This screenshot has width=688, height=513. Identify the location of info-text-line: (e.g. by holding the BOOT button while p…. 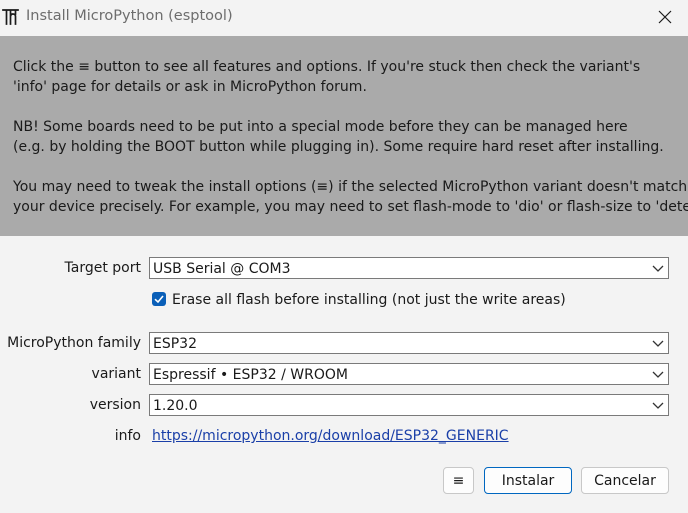
(338, 147).